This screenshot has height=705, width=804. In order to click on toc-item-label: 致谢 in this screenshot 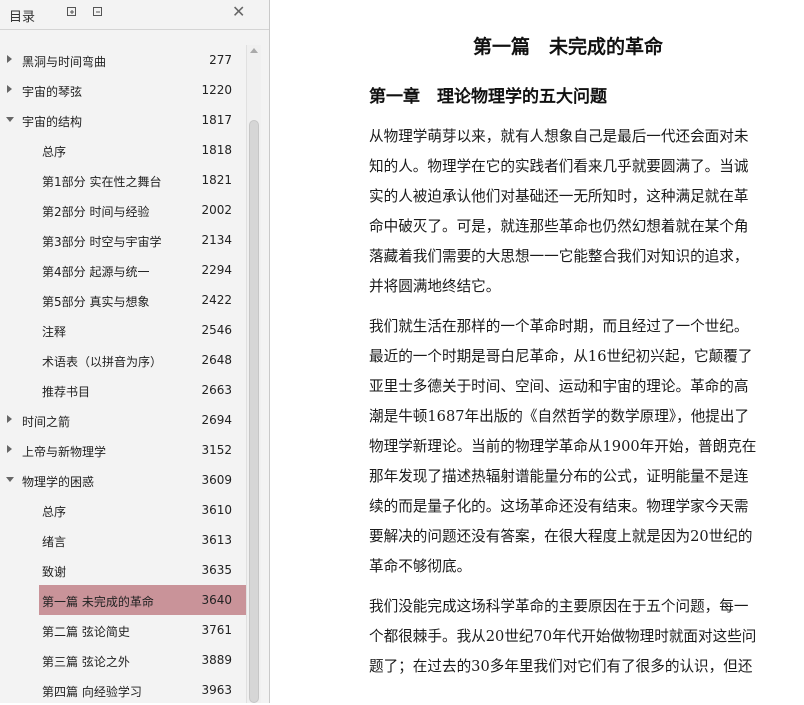, I will do `click(54, 572)`.